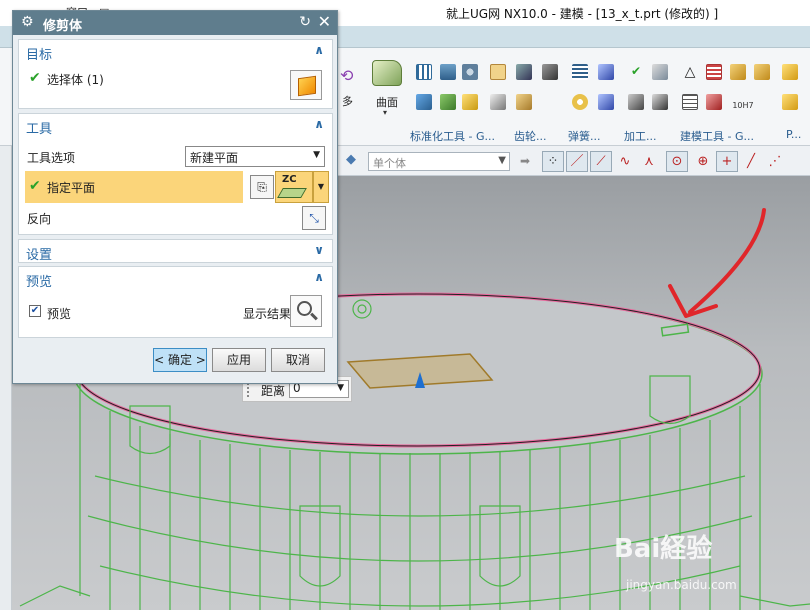 The width and height of the screenshot is (810, 610). What do you see at coordinates (606, 72) in the screenshot?
I see `pen-icon` at bounding box center [606, 72].